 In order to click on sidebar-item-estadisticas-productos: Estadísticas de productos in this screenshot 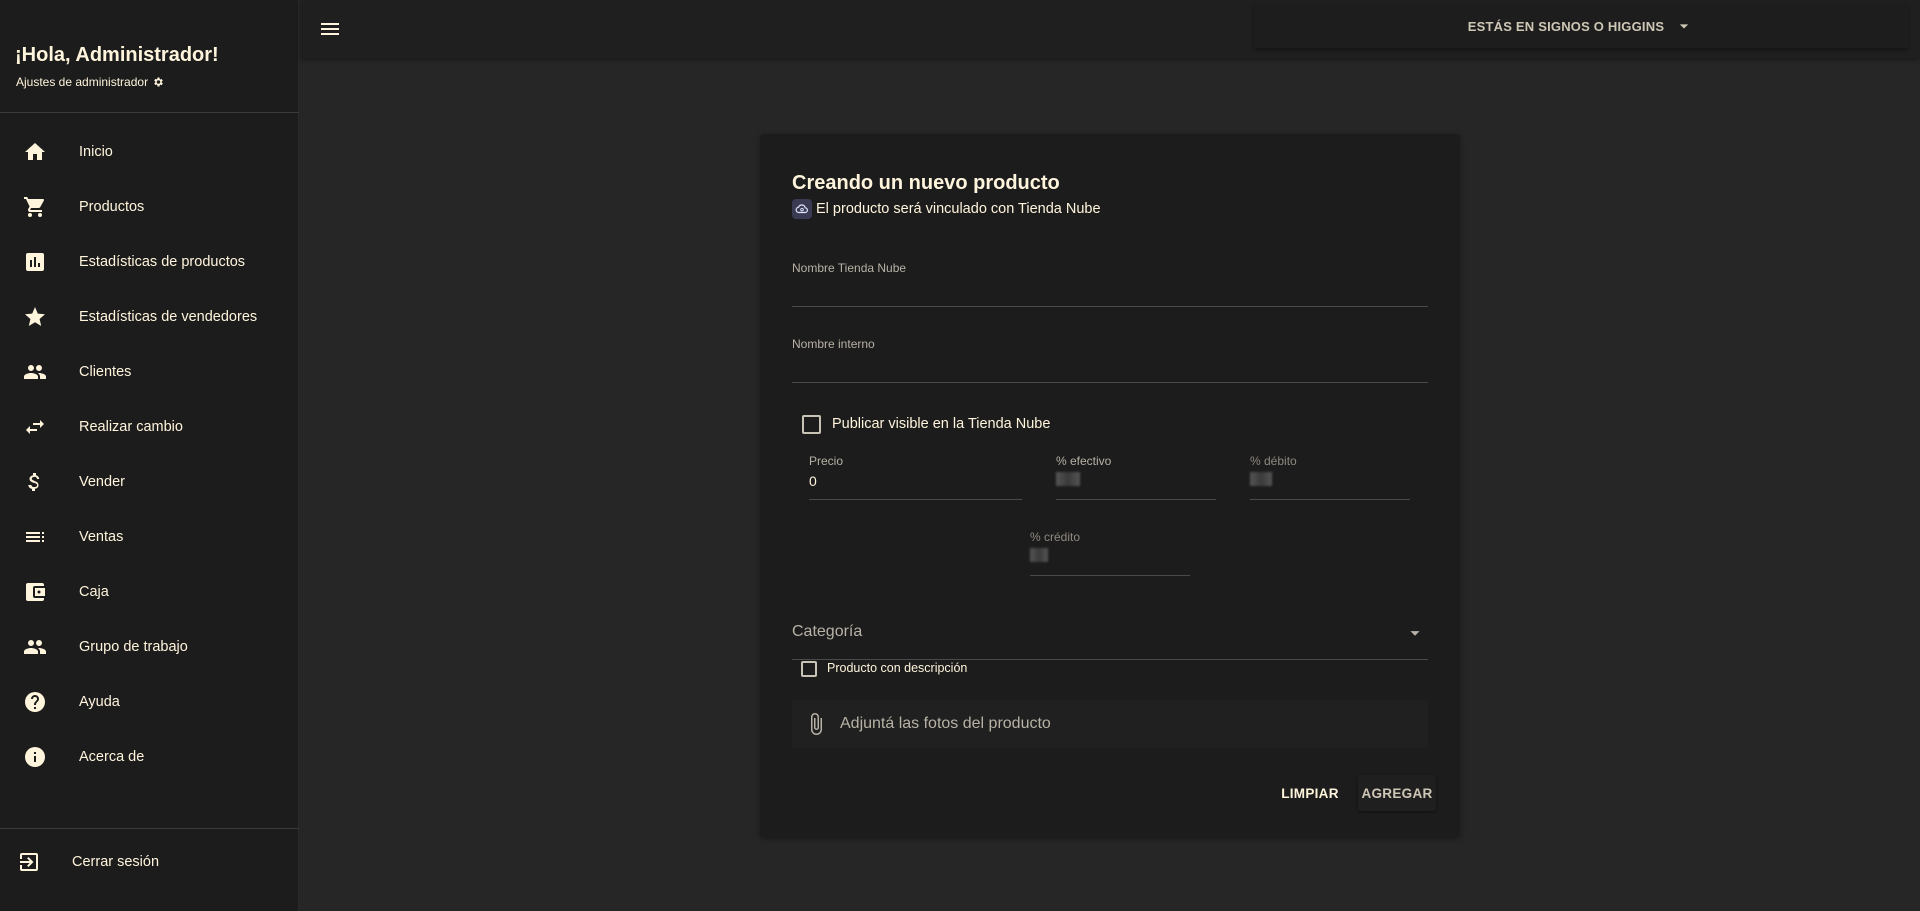, I will do `click(149, 261)`.